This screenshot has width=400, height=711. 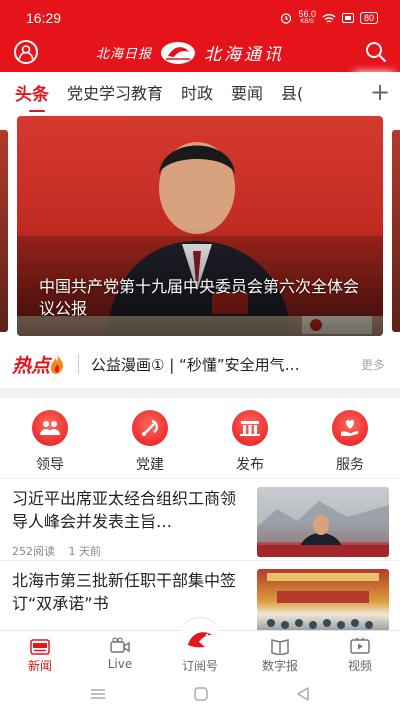 I want to click on home-icon, so click(x=201, y=693).